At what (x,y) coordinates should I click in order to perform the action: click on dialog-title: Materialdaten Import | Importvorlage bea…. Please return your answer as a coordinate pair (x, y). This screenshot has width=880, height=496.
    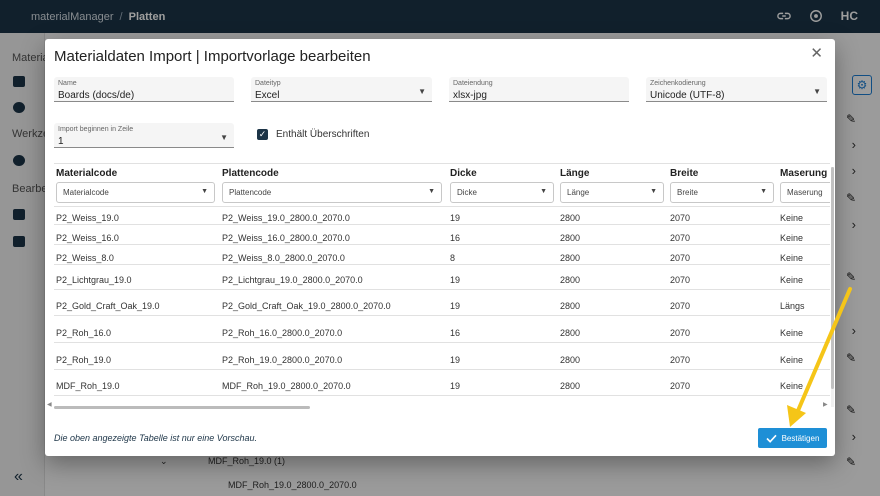
    Looking at the image, I should click on (212, 56).